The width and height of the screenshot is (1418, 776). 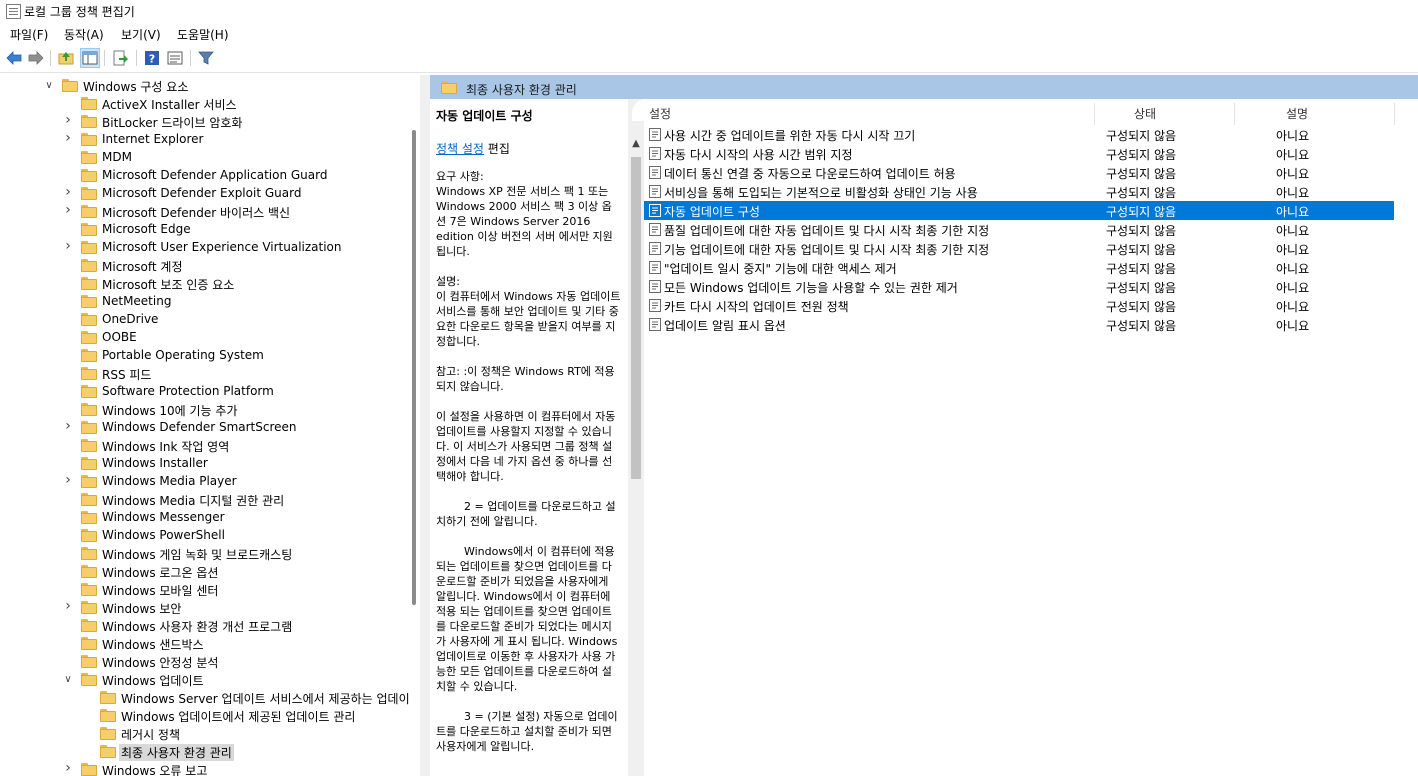 What do you see at coordinates (205, 662) in the screenshot?
I see `tree-item: Windows 안정성 분석` at bounding box center [205, 662].